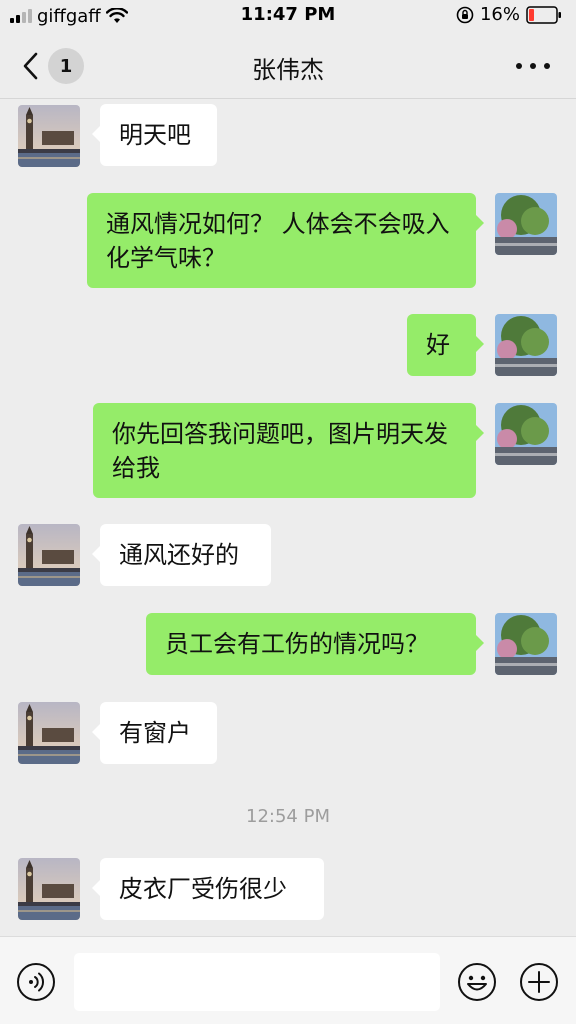 This screenshot has height=1024, width=576. I want to click on message-bubble-outgoing: 好, so click(445, 345).